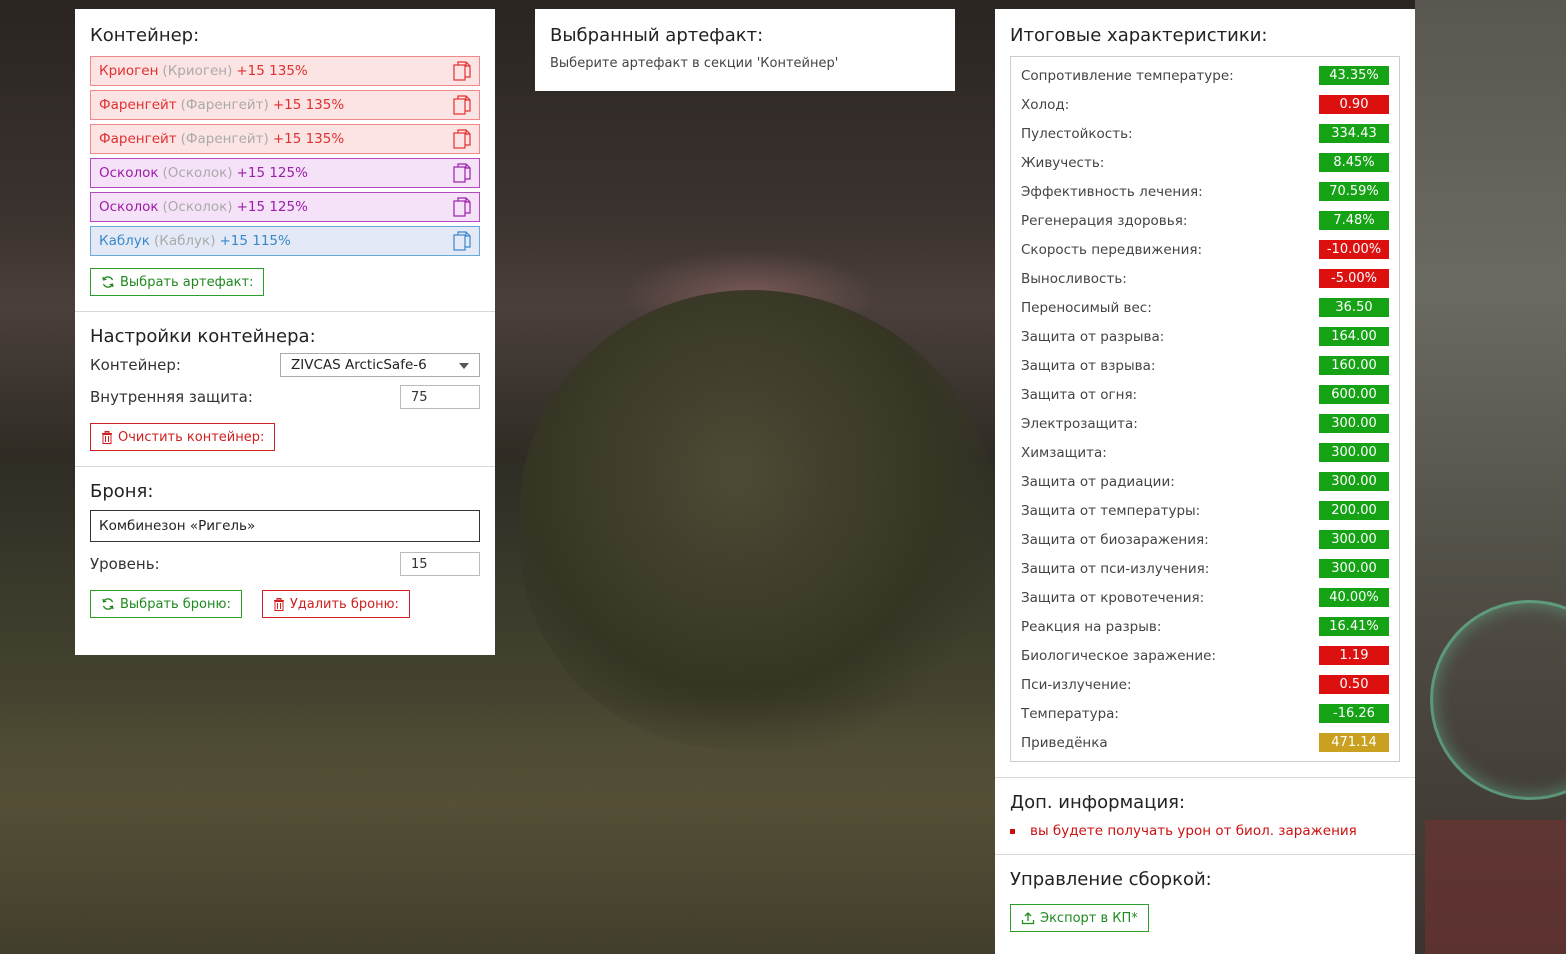 The width and height of the screenshot is (1566, 954). I want to click on artifact-name: Осколок, so click(129, 173).